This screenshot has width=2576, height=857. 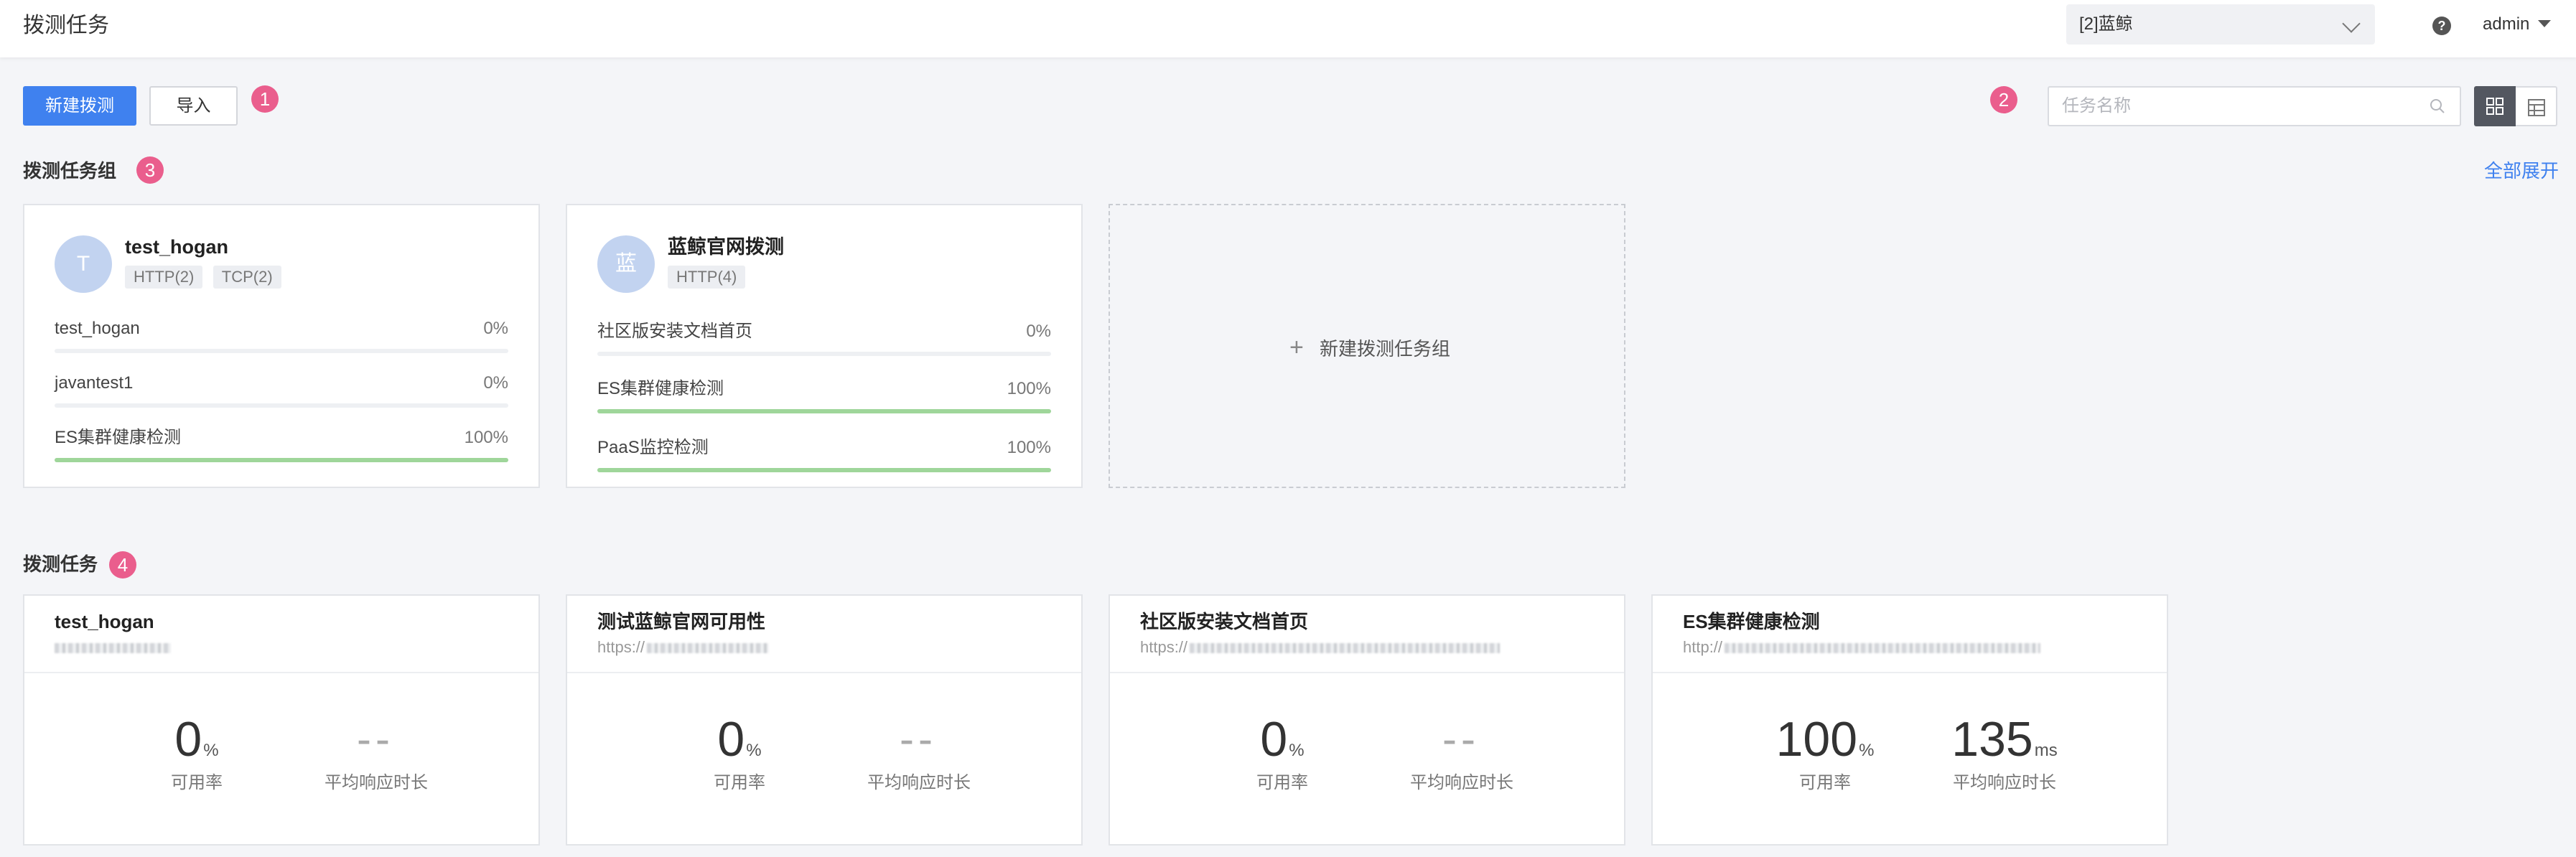 What do you see at coordinates (824, 634) in the screenshot?
I see `task-card-header: 测试蓝鲸官网可用性 https://` at bounding box center [824, 634].